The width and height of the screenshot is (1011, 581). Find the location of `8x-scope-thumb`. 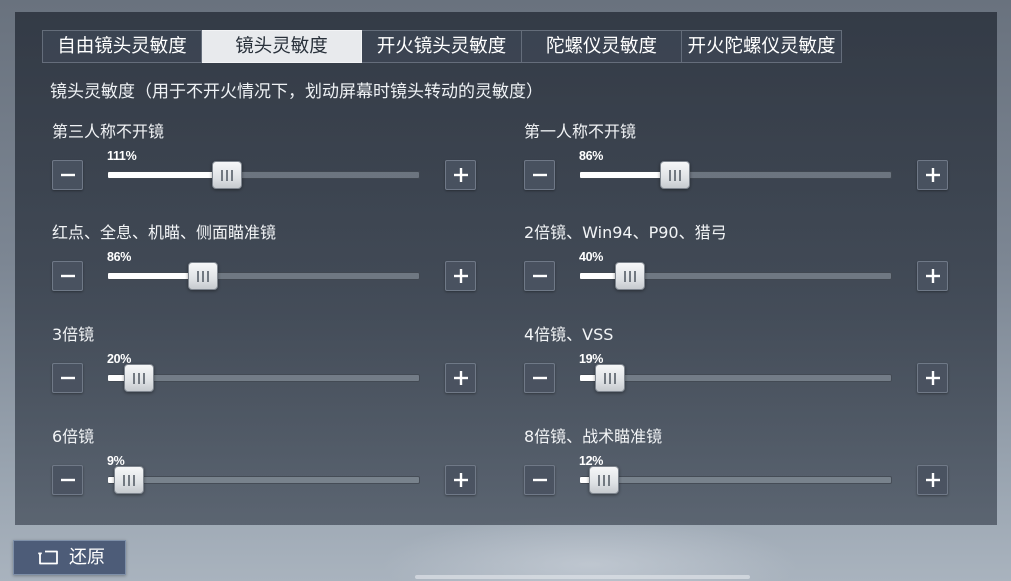

8x-scope-thumb is located at coordinates (603, 480).